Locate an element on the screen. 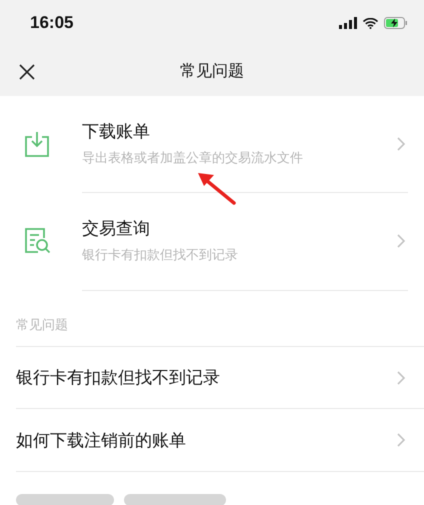  battery-charging-icon is located at coordinates (396, 23).